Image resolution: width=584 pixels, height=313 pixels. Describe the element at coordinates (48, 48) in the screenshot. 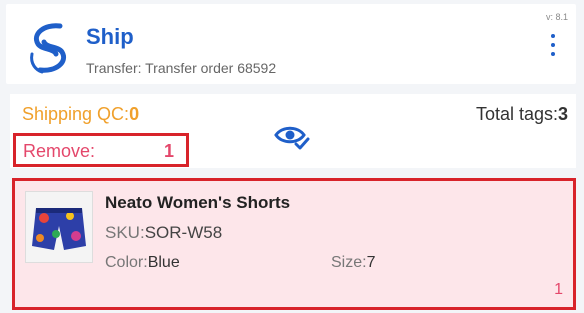

I see `swirl-logo-icon` at that location.